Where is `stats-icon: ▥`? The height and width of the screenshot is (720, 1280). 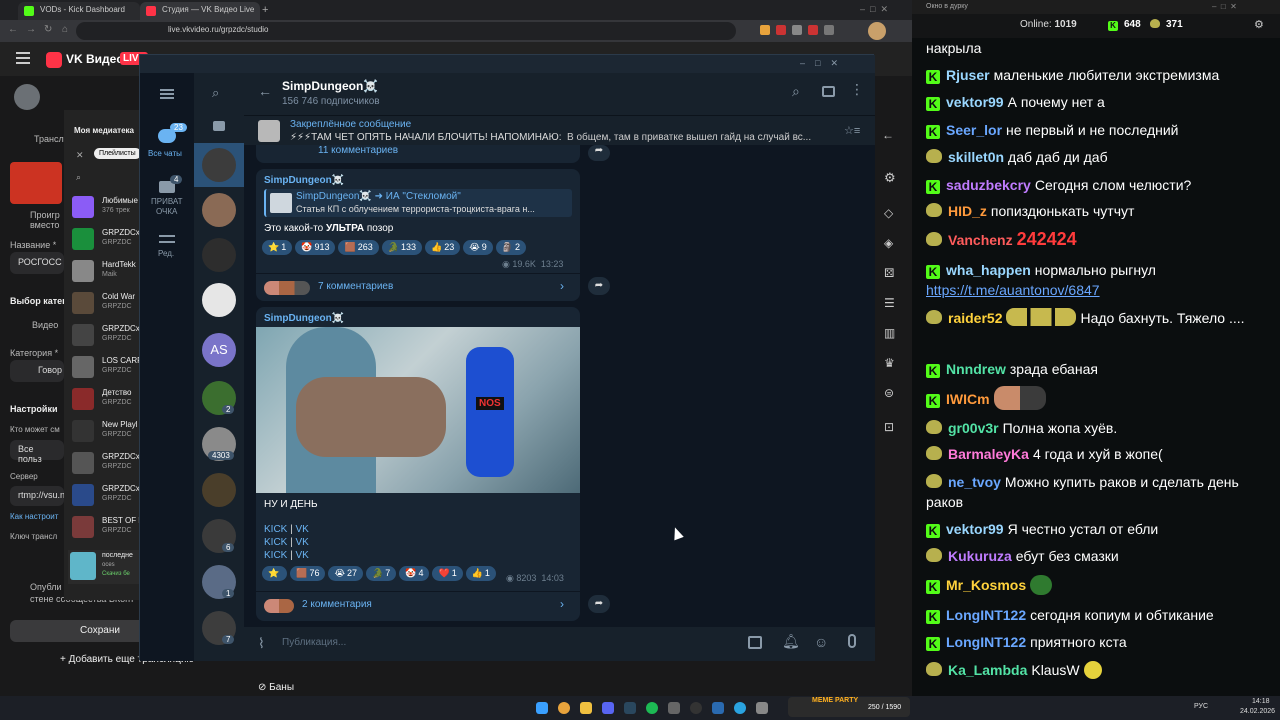
stats-icon: ▥ is located at coordinates (889, 333).